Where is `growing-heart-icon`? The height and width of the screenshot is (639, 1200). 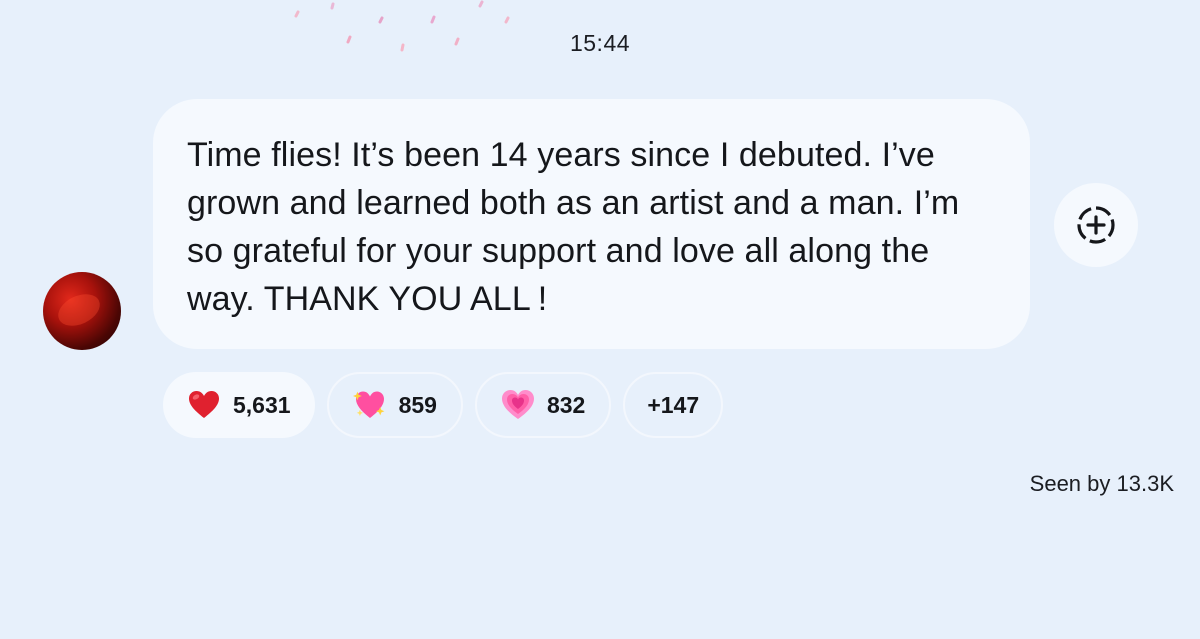 growing-heart-icon is located at coordinates (517, 404).